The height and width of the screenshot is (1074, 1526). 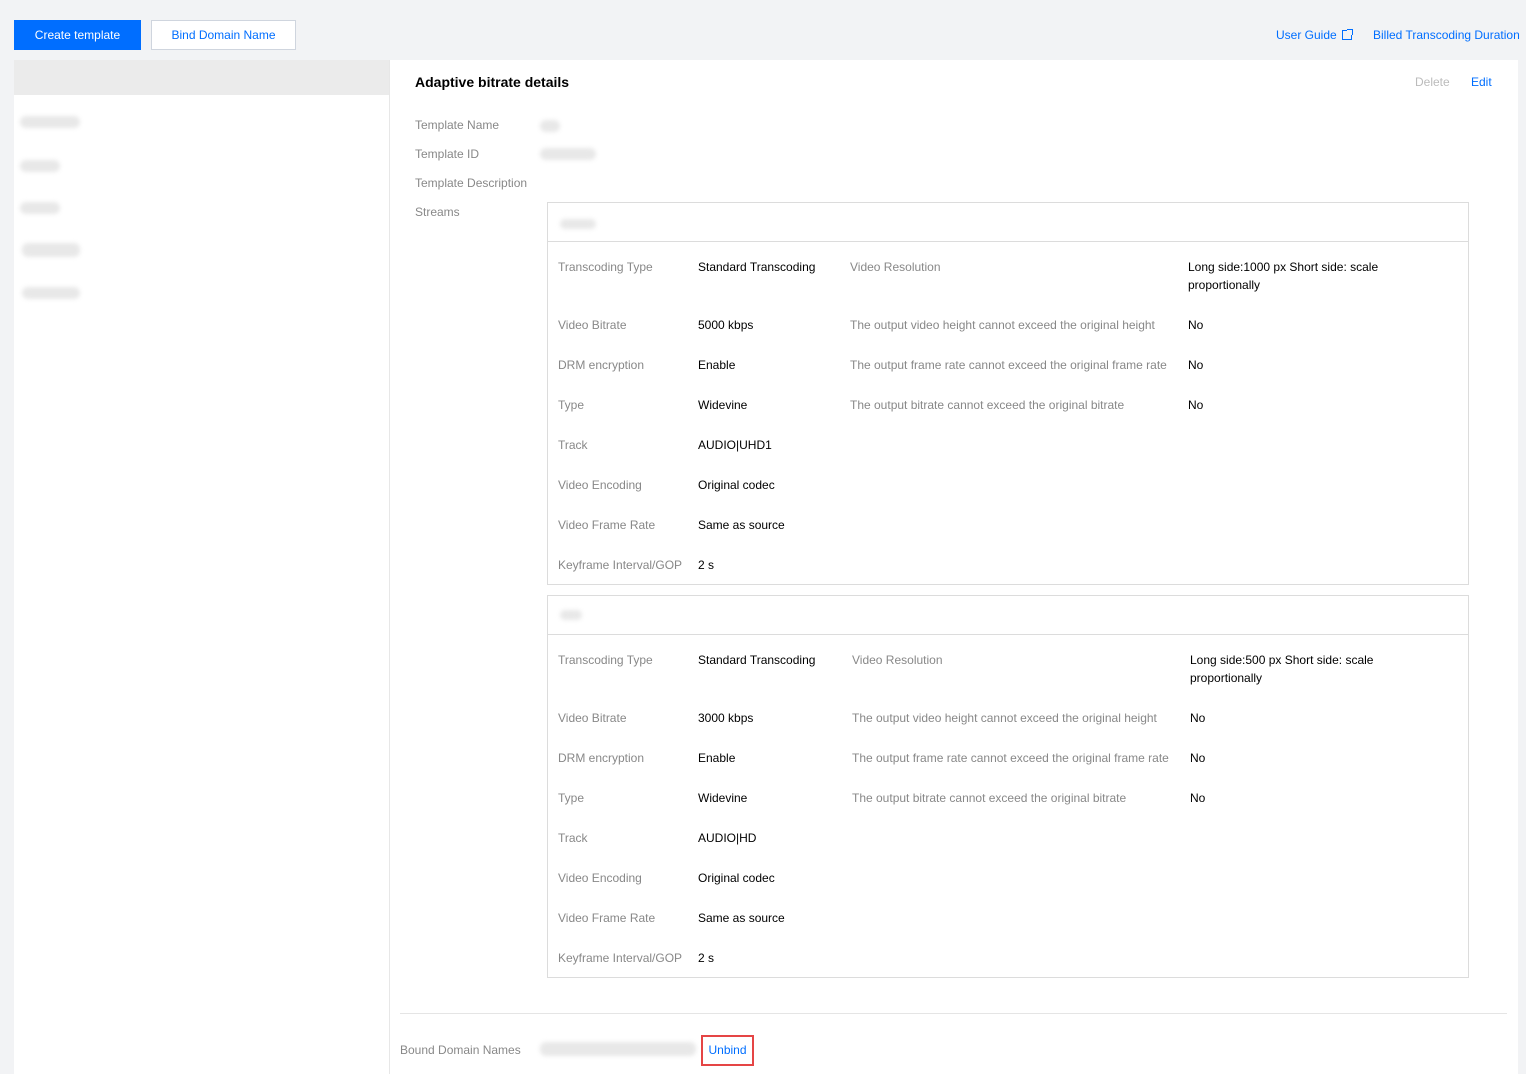 I want to click on bound-domains-label: Bound Domain Names, so click(x=460, y=1050).